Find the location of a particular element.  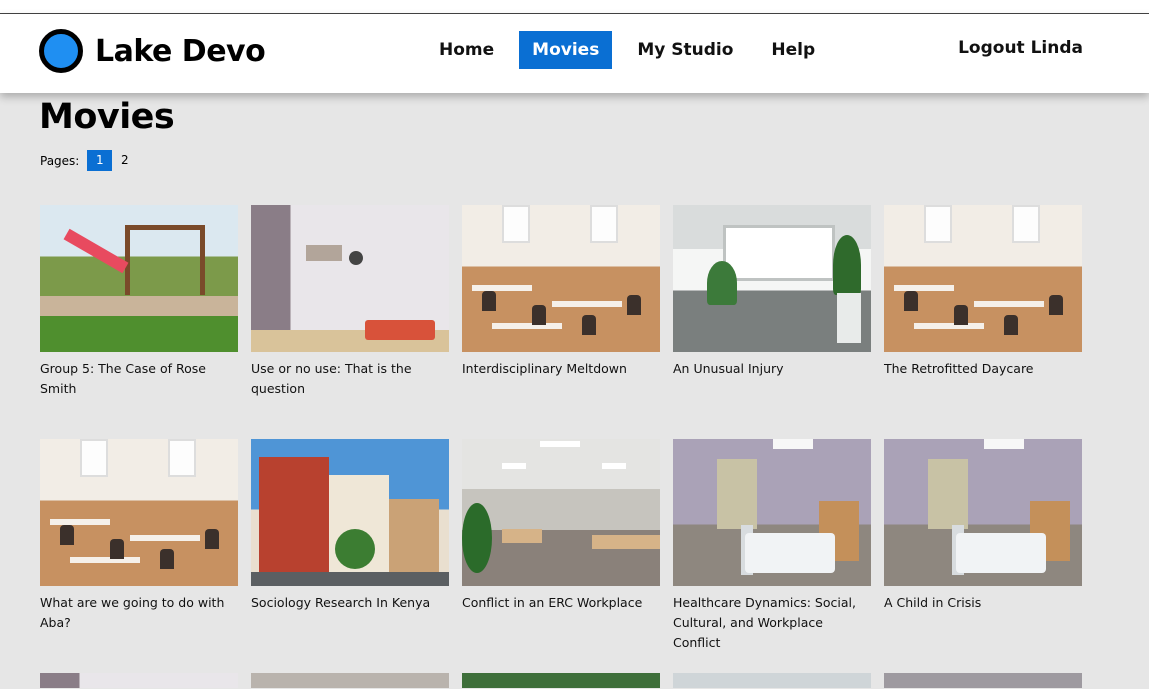

page-2-link: 2 is located at coordinates (124, 160).